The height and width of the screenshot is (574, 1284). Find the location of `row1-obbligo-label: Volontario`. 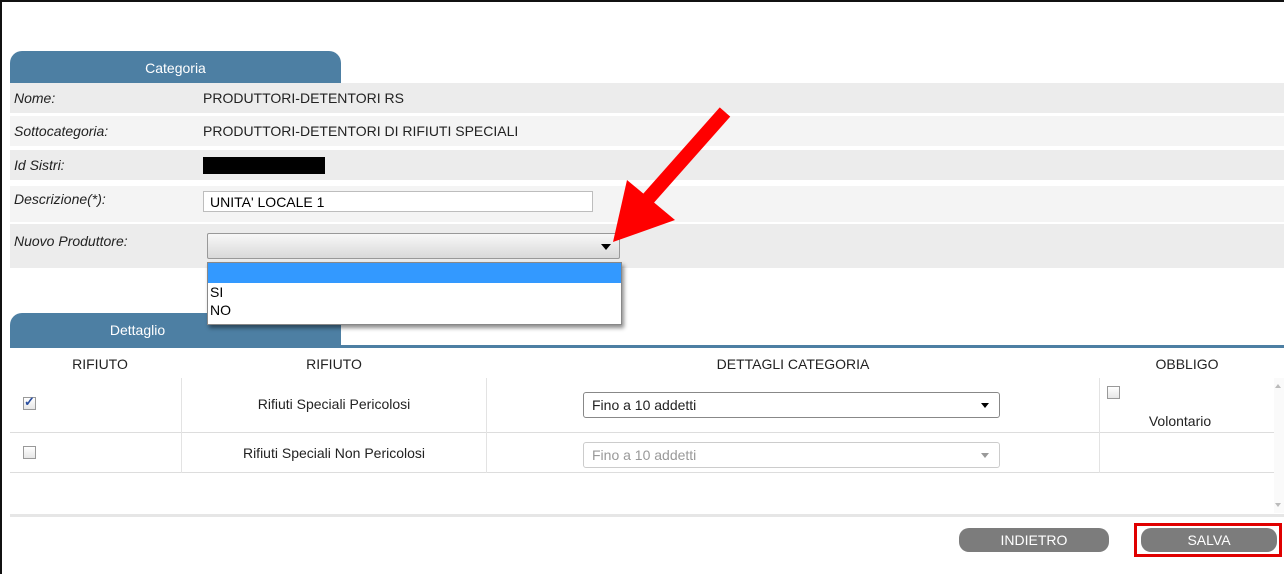

row1-obbligo-label: Volontario is located at coordinates (1180, 421).